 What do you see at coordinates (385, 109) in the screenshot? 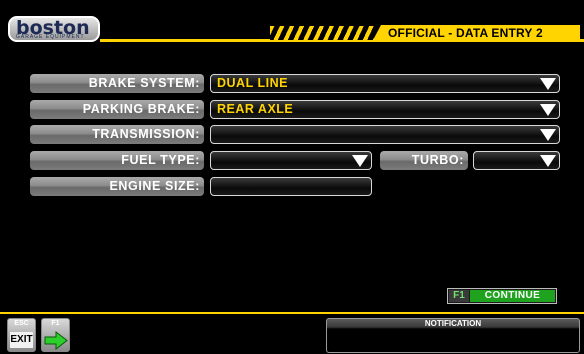
I see `parking-brake-dropdown: REAR AXLE` at bounding box center [385, 109].